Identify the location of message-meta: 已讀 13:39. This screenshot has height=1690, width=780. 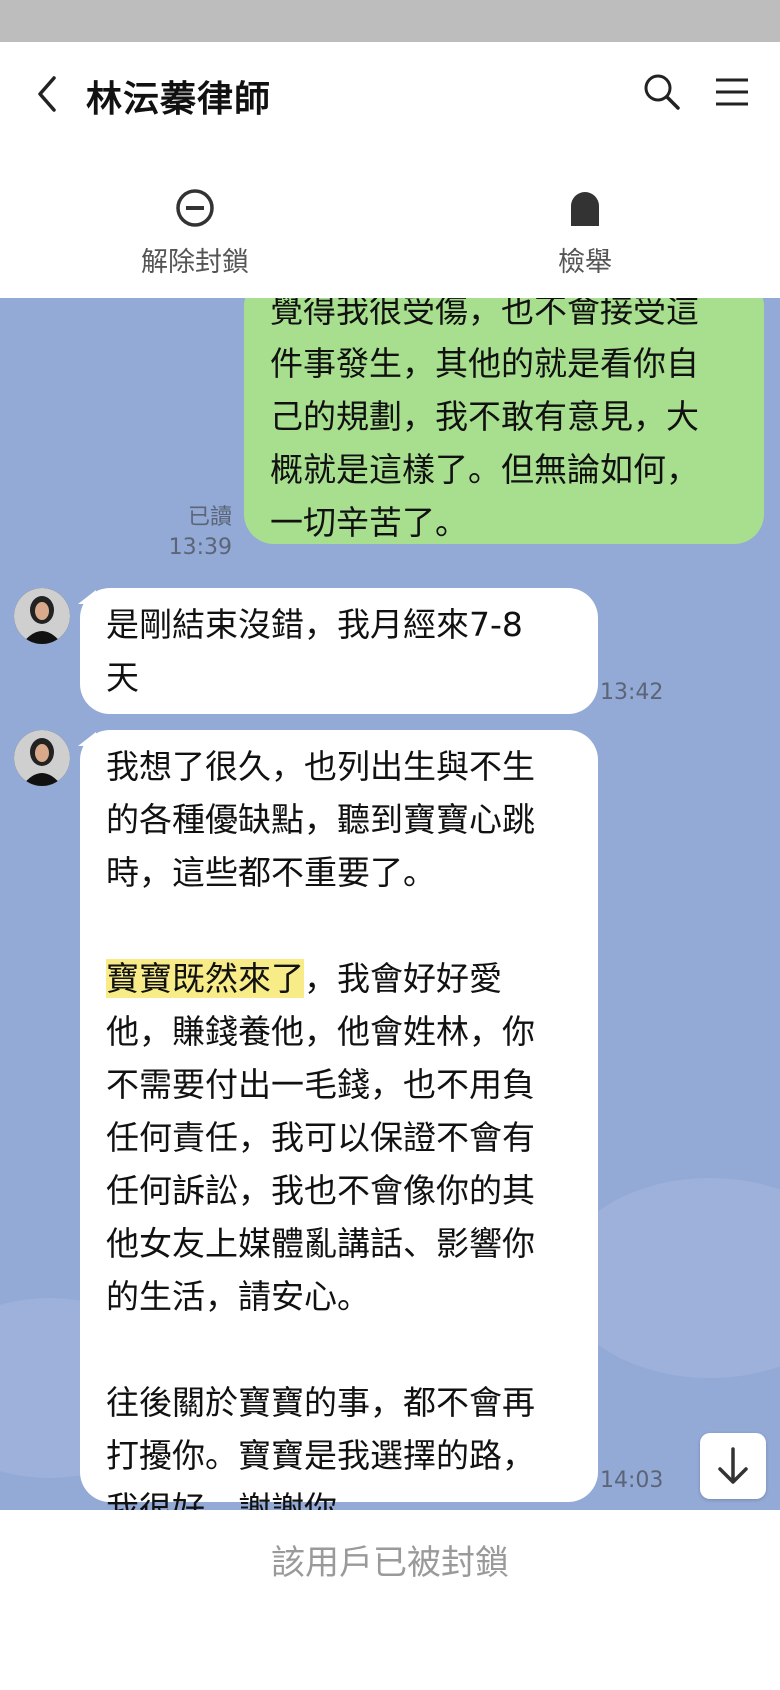
(191, 533).